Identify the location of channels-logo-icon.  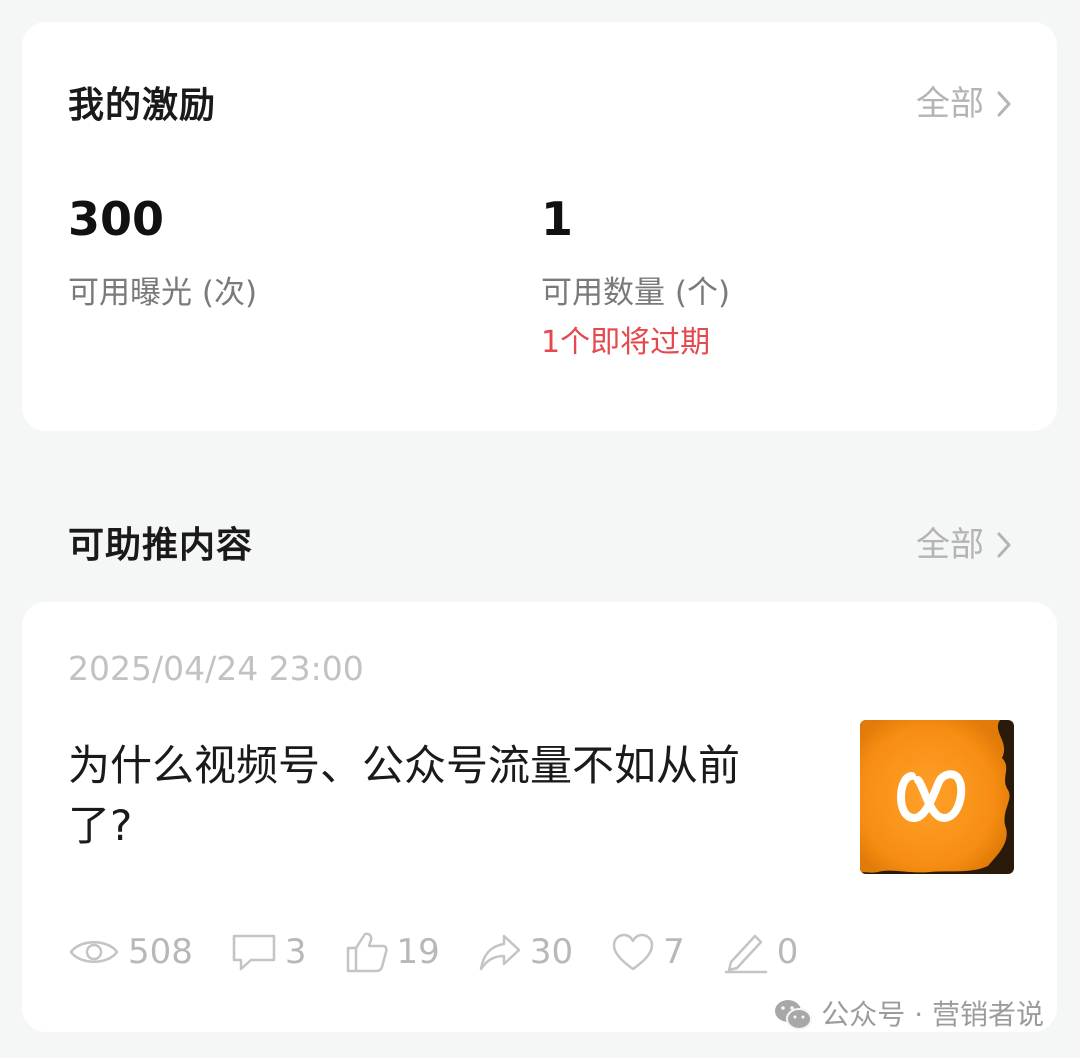
(937, 797).